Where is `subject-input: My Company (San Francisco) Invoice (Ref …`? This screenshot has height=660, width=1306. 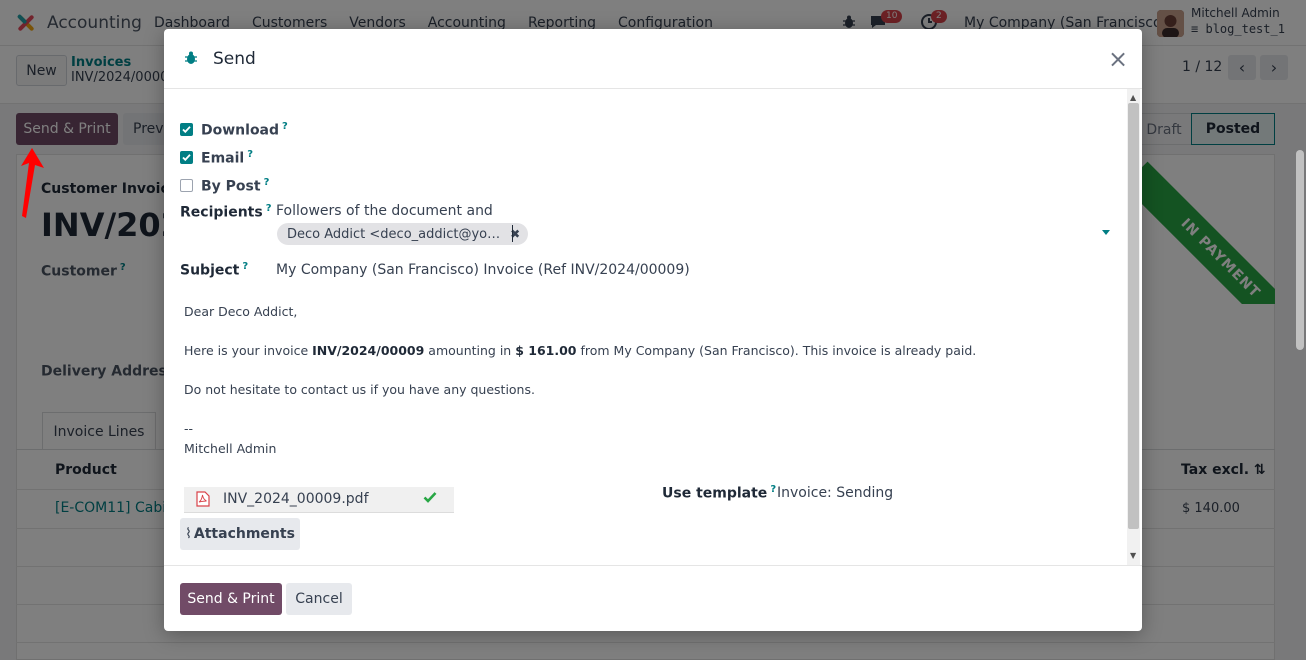 subject-input: My Company (San Francisco) Invoice (Ref … is located at coordinates (483, 270).